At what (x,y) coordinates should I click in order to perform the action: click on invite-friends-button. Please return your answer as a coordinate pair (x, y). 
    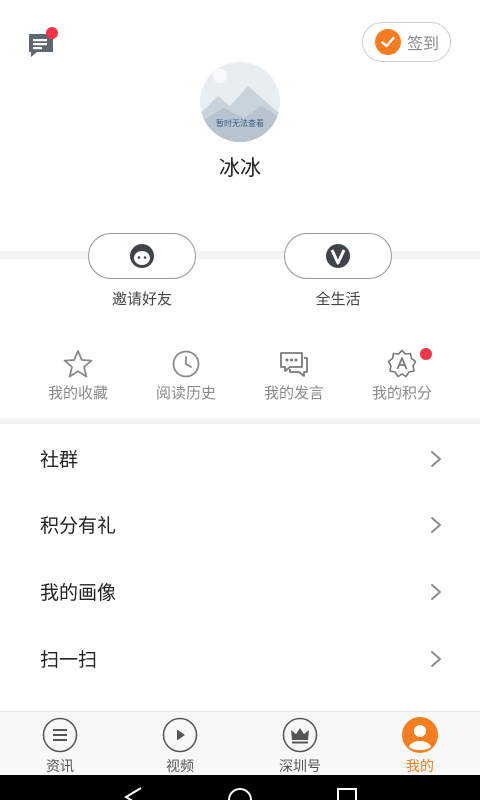
    Looking at the image, I should click on (142, 256).